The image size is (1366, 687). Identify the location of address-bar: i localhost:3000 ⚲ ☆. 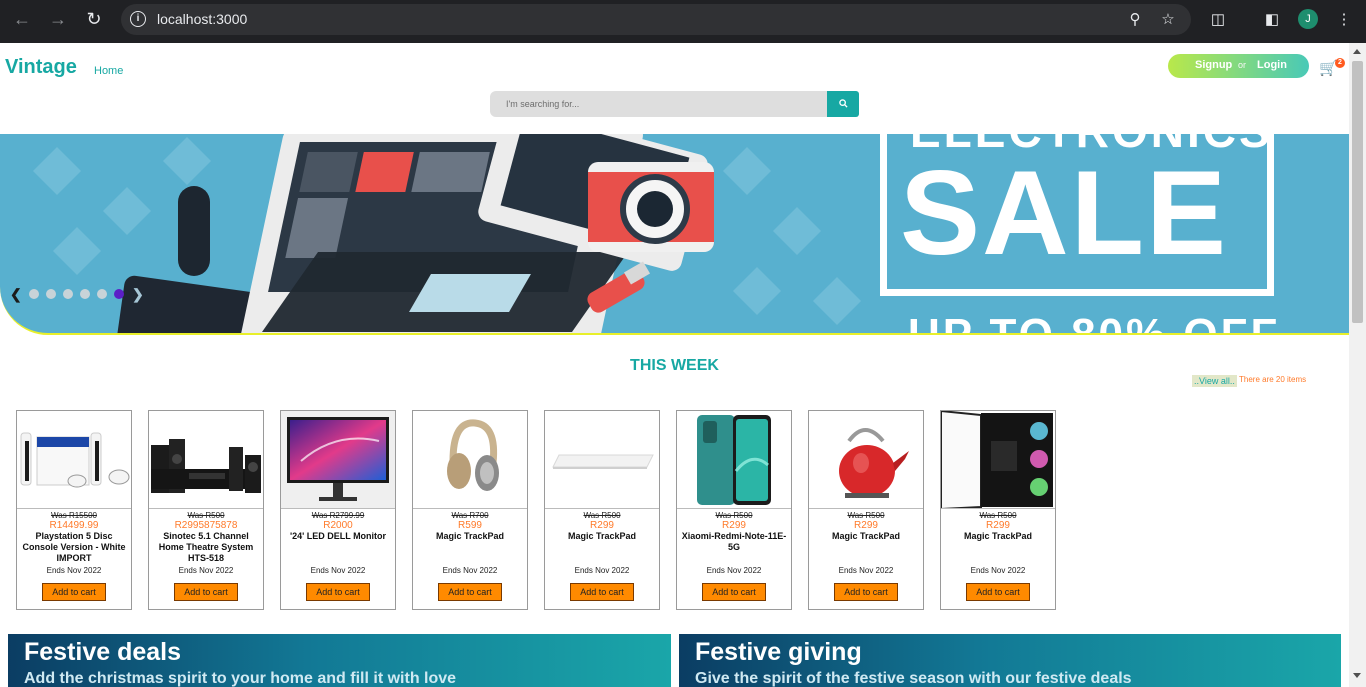
(656, 19).